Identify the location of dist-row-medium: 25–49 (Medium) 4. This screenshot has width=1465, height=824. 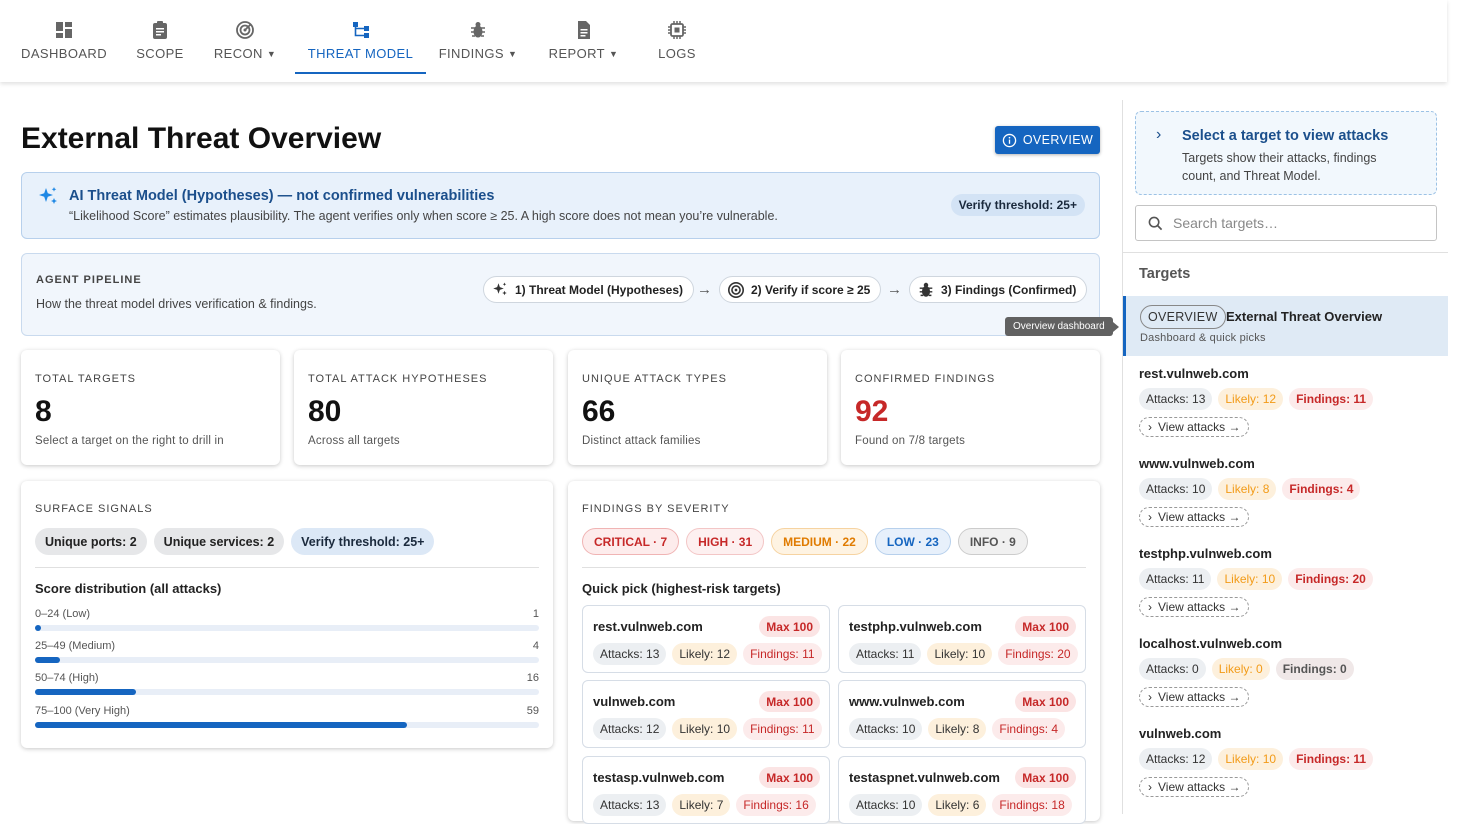
(287, 651).